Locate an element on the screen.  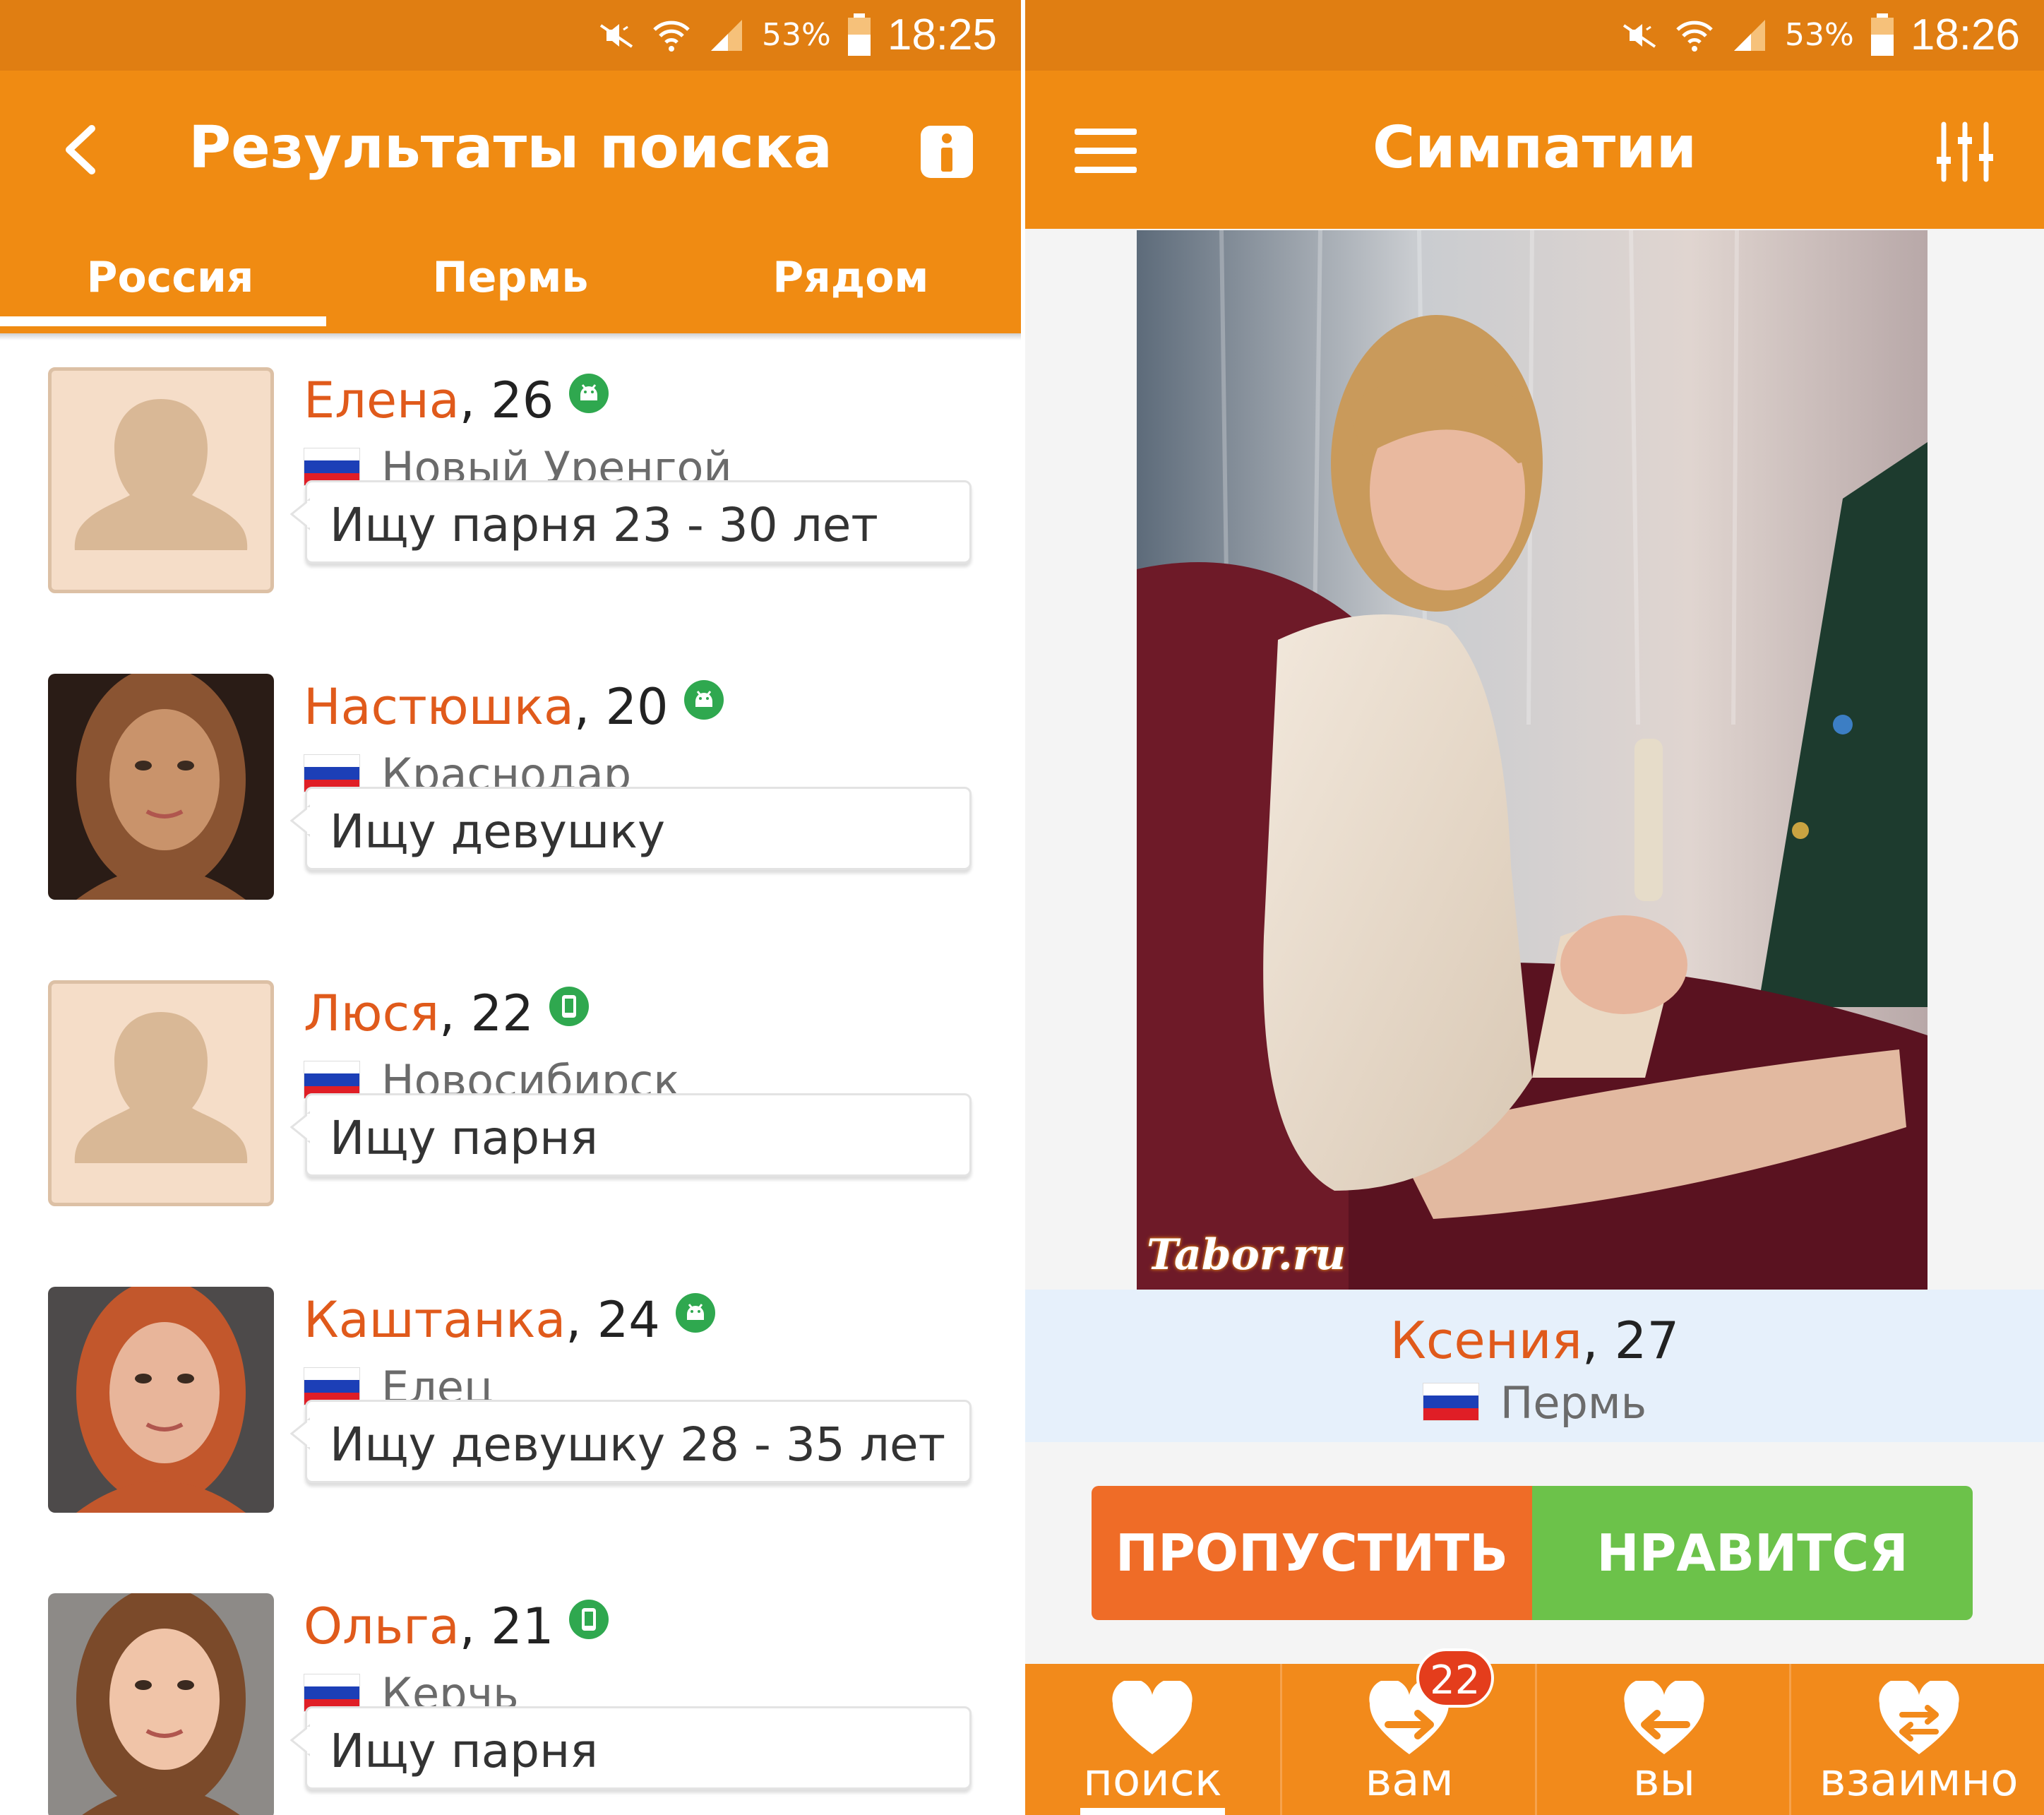
profile-summary: Ксения, 27 Пермь is located at coordinates (1534, 1366).